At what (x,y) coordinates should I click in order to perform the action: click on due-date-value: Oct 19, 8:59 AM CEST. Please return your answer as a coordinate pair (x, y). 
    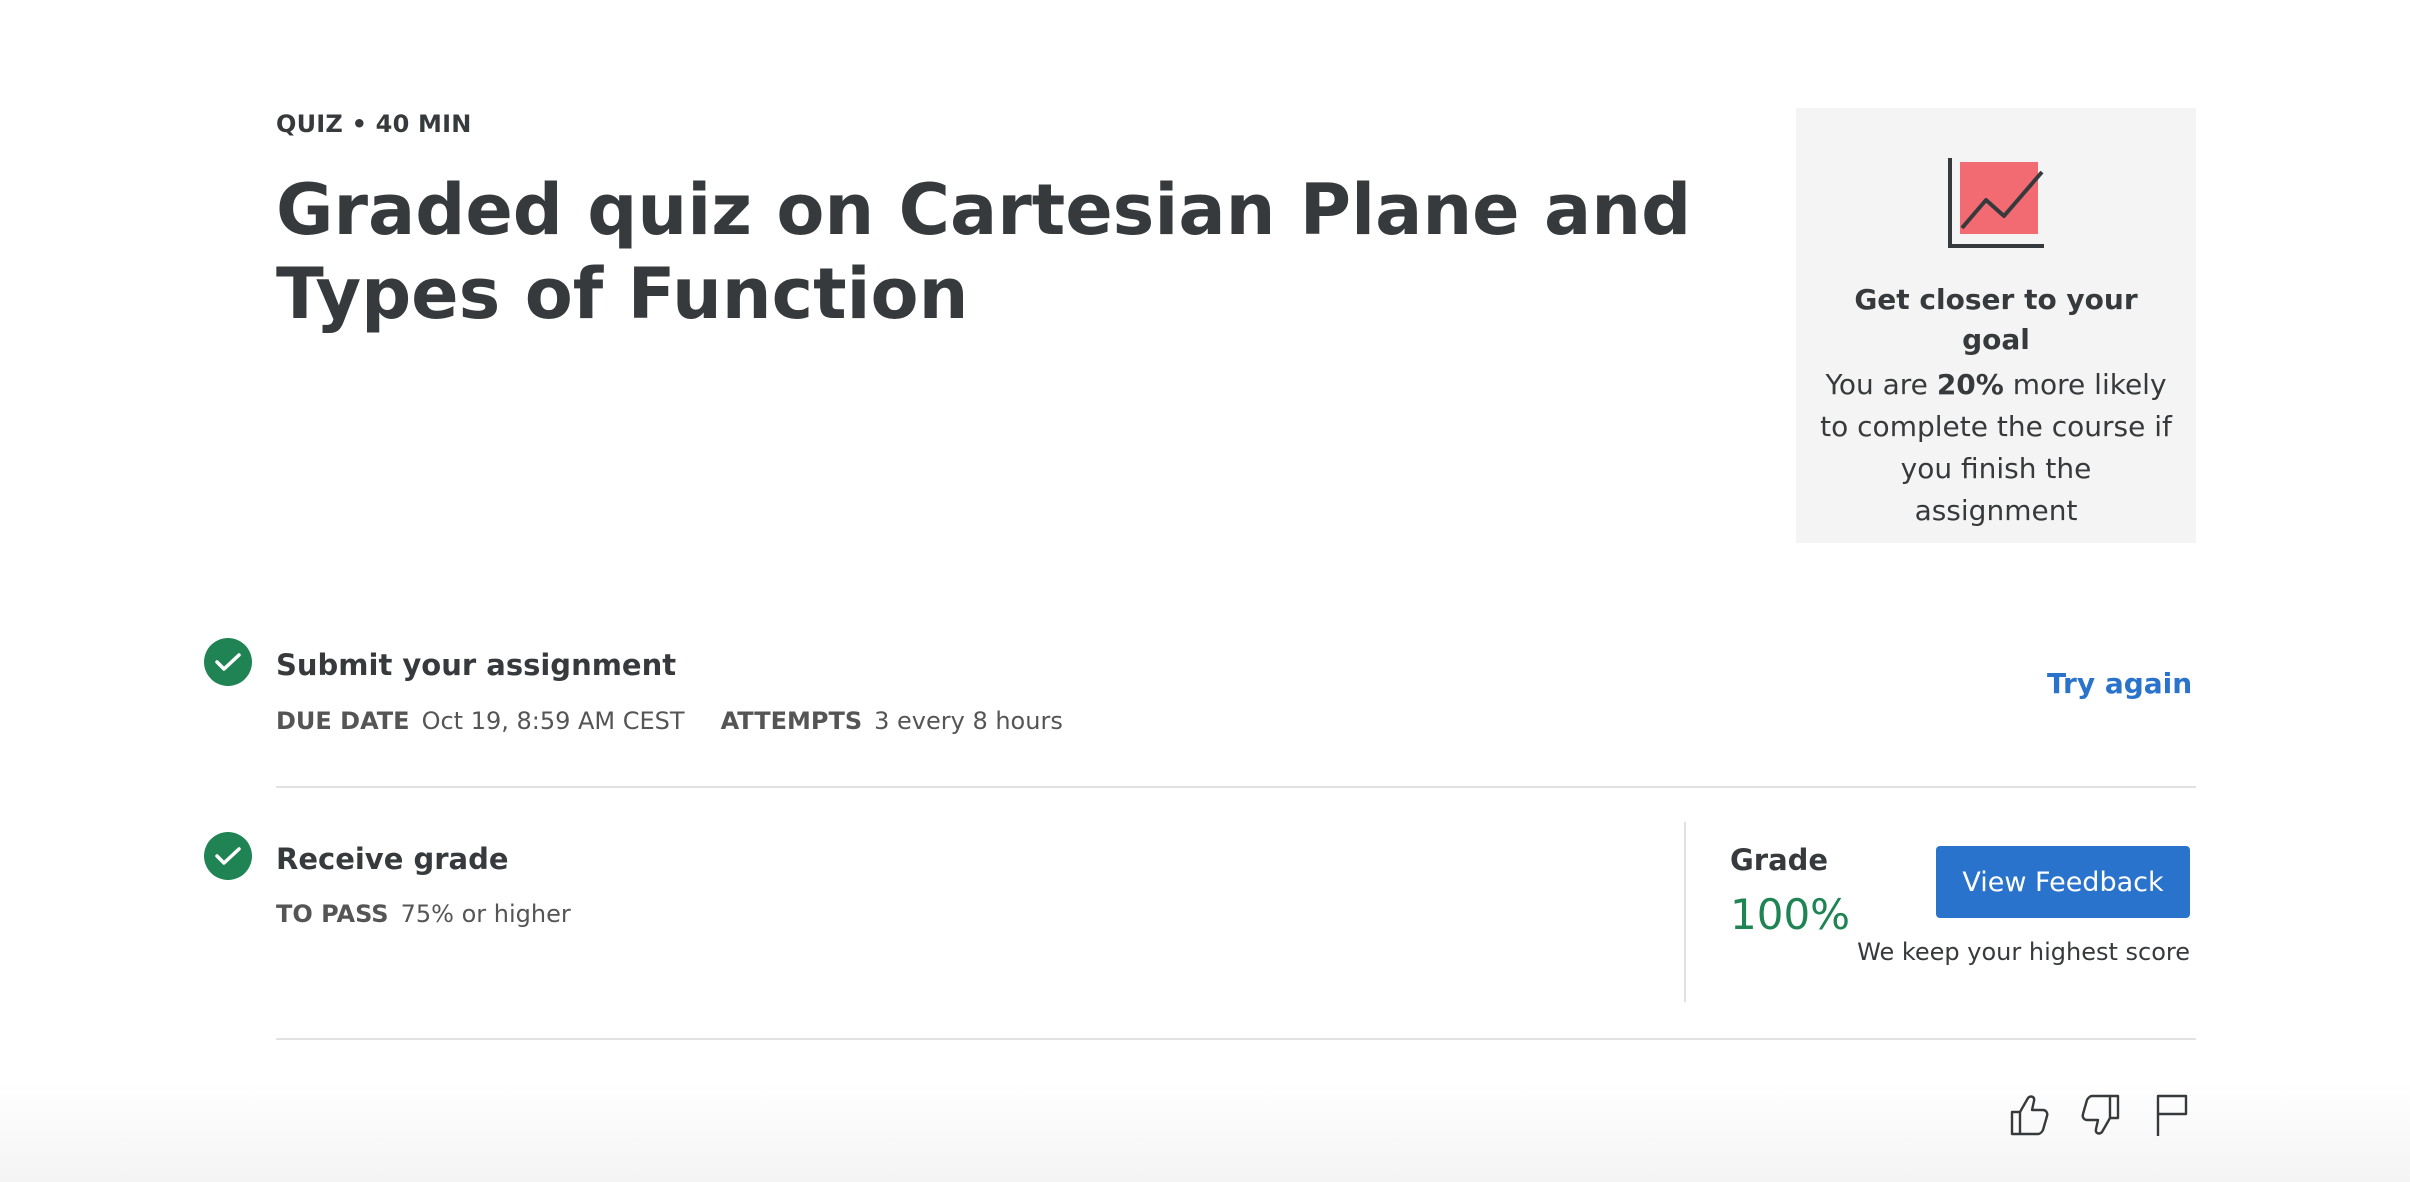
    Looking at the image, I should click on (553, 721).